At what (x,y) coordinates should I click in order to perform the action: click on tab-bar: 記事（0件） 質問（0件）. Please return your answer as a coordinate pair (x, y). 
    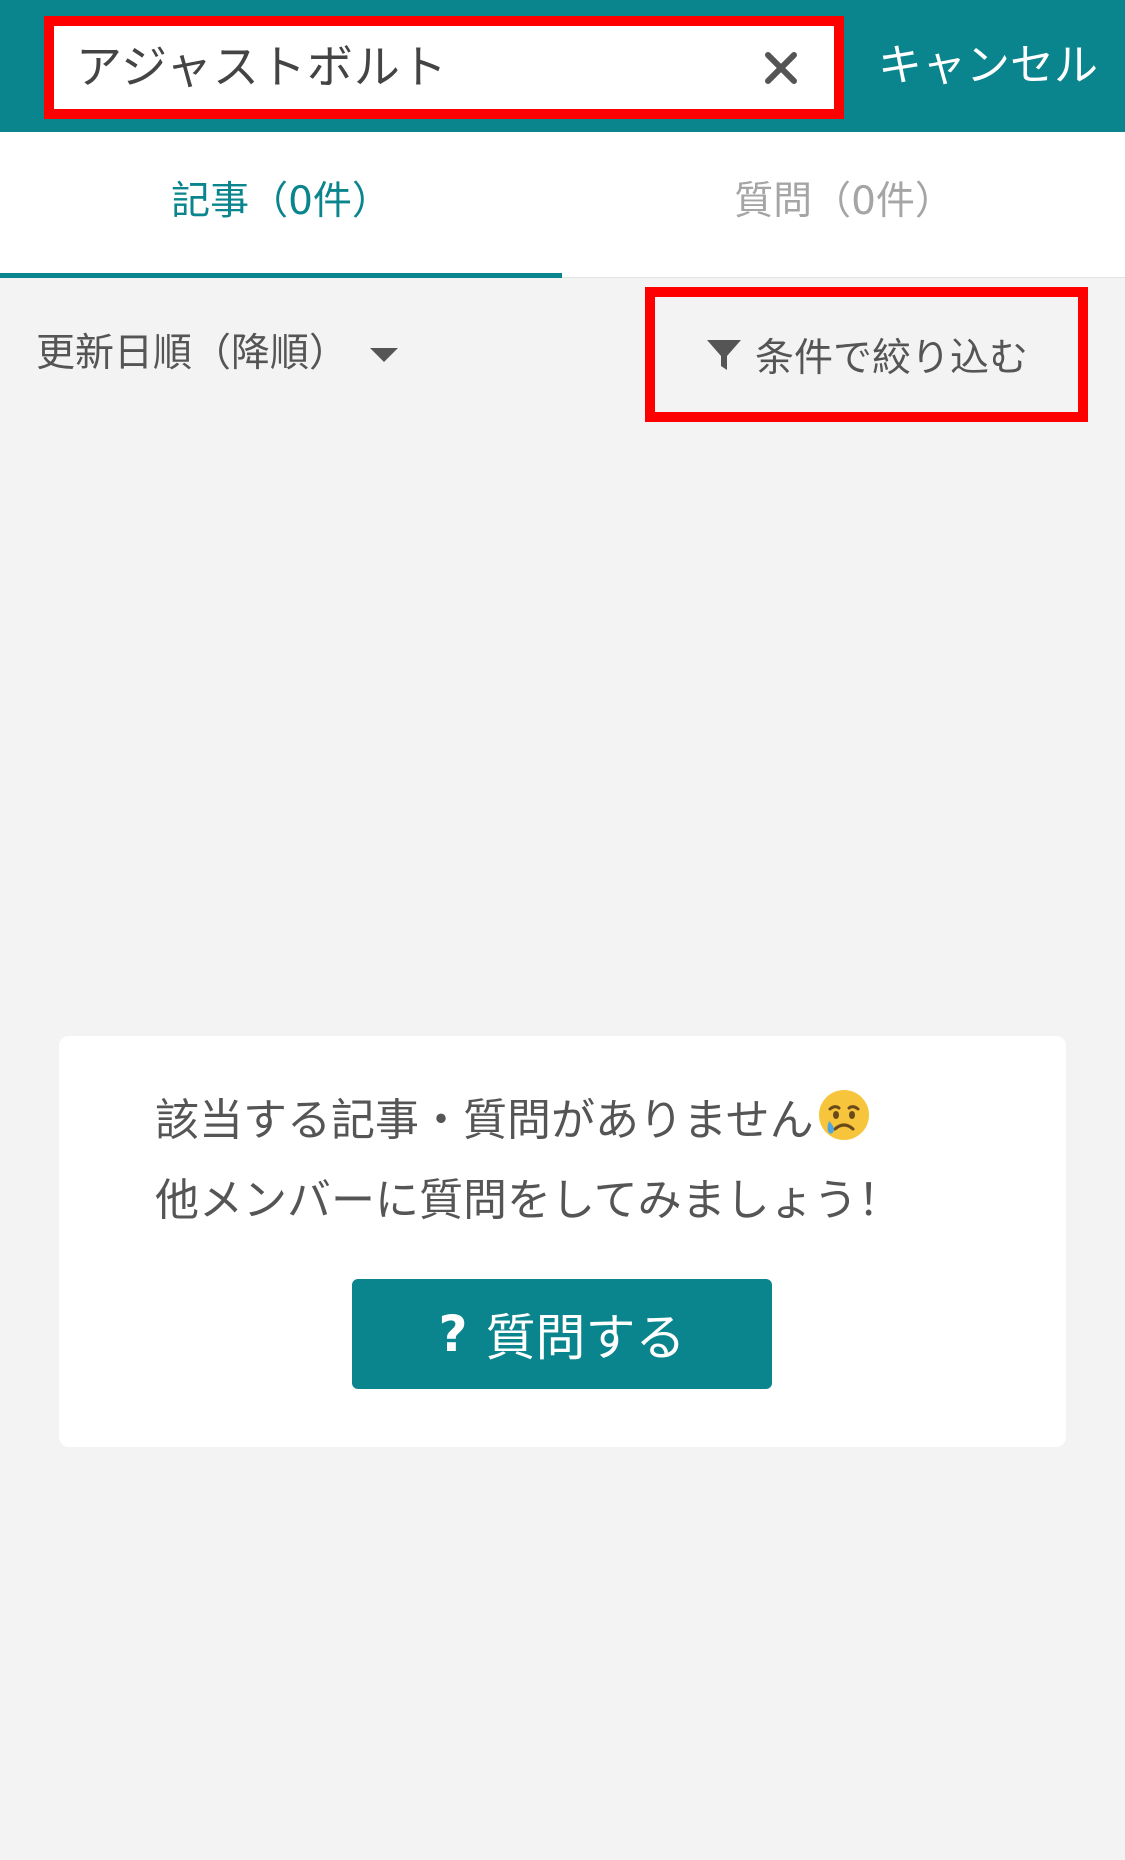
    Looking at the image, I should click on (562, 205).